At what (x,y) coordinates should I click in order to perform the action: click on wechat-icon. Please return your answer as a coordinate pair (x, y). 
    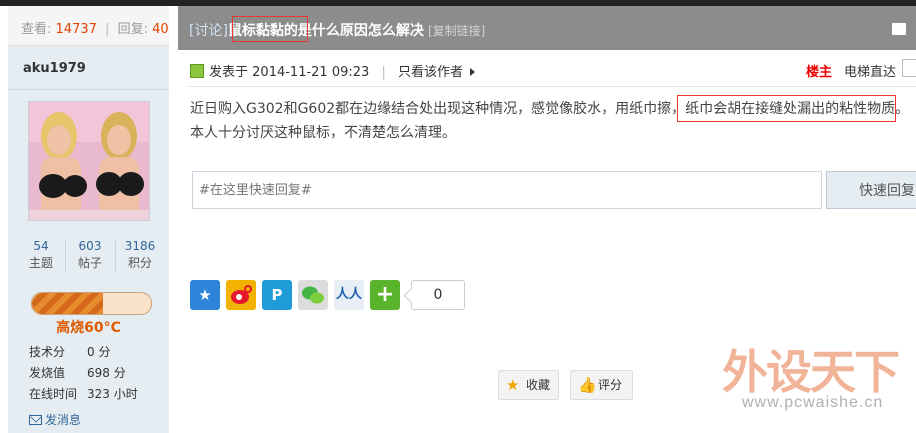
    Looking at the image, I should click on (313, 295).